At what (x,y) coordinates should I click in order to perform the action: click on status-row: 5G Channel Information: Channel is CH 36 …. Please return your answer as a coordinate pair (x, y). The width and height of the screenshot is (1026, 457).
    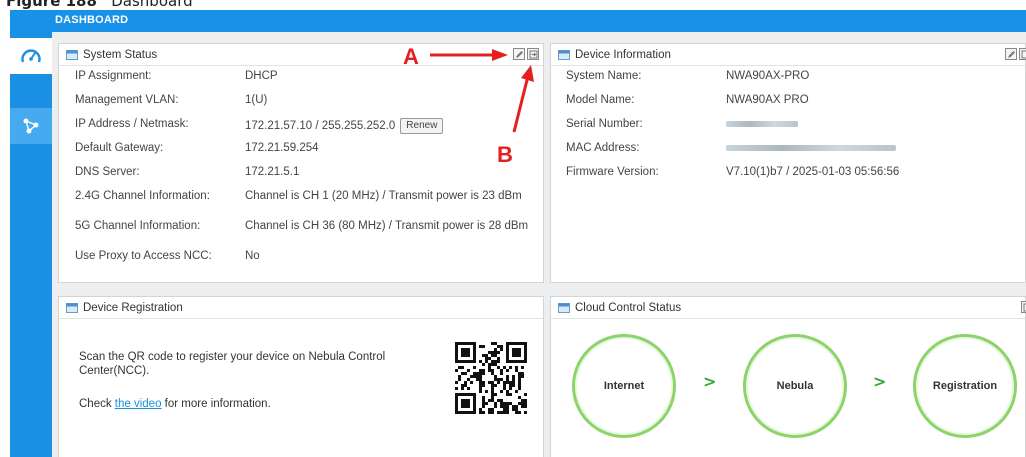
    Looking at the image, I should click on (302, 226).